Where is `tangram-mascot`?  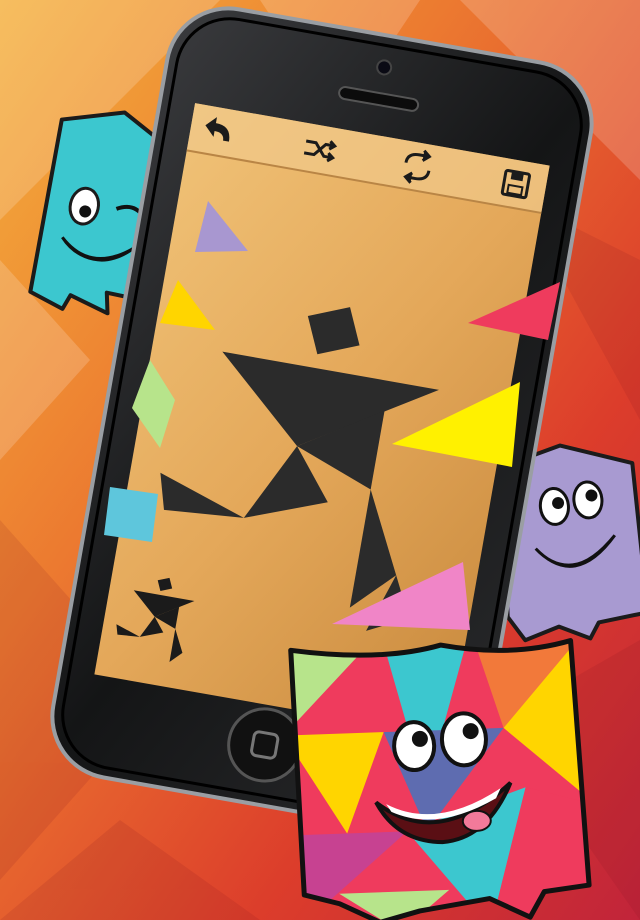 tangram-mascot is located at coordinates (440, 779).